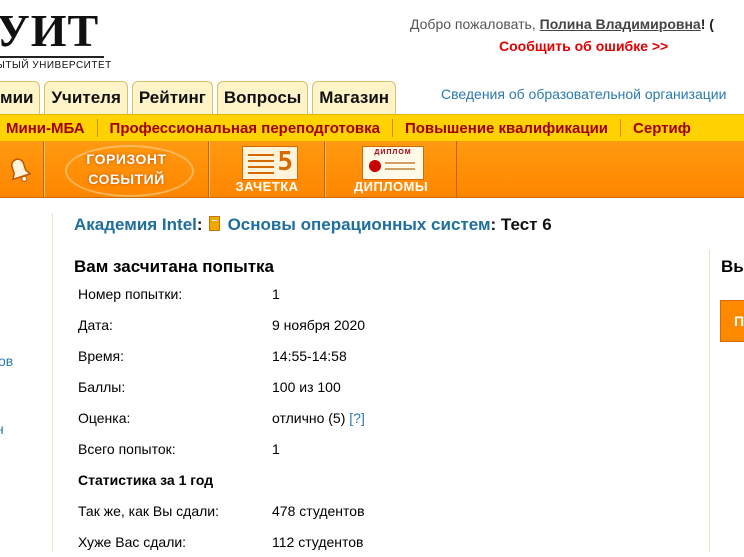  Describe the element at coordinates (285, 162) in the screenshot. I see `gradebook-number: 5` at that location.